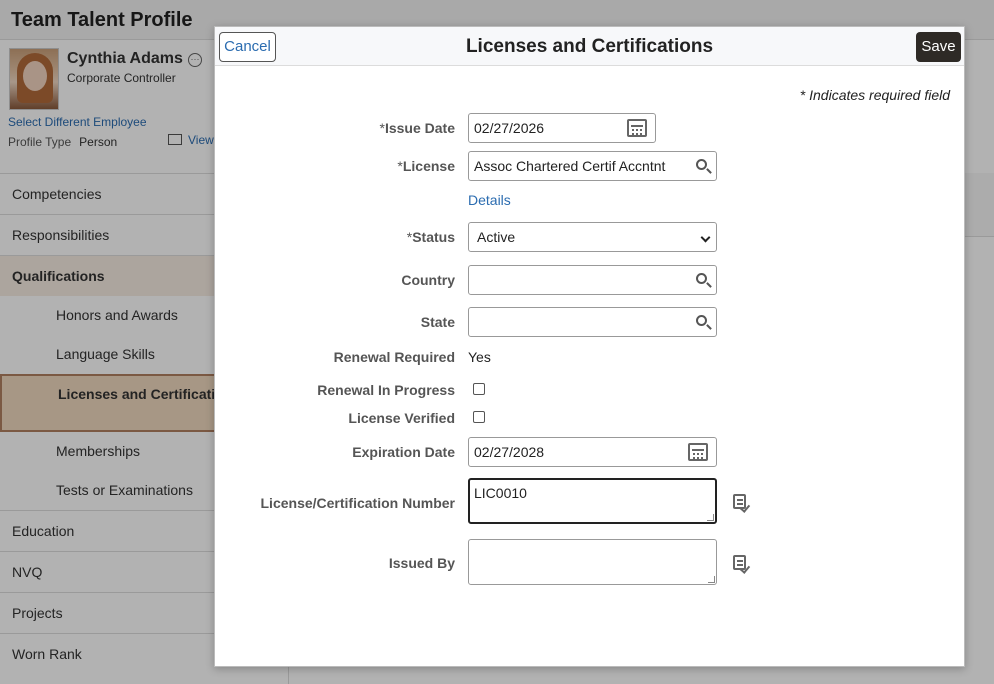 This screenshot has height=684, width=994. I want to click on expiration-date-label: Expiration Date, so click(403, 452).